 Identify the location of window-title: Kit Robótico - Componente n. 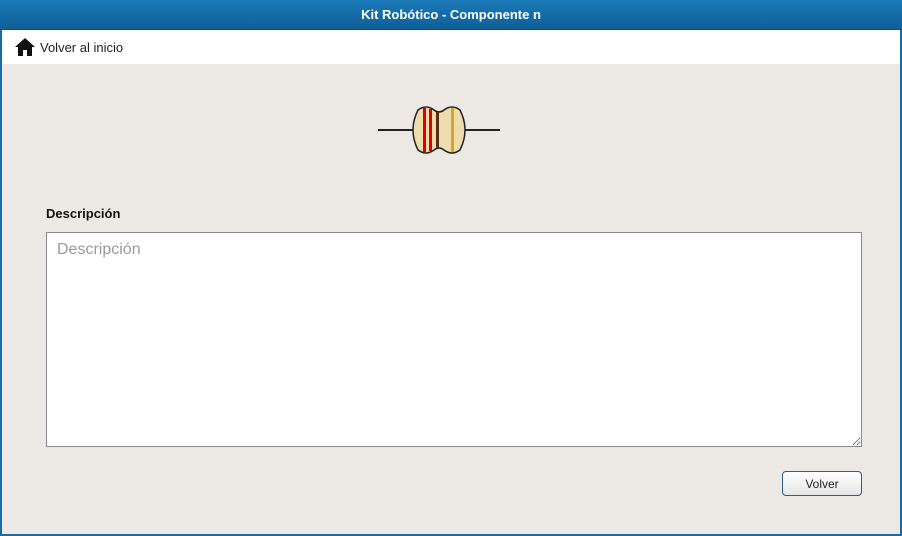
(451, 14).